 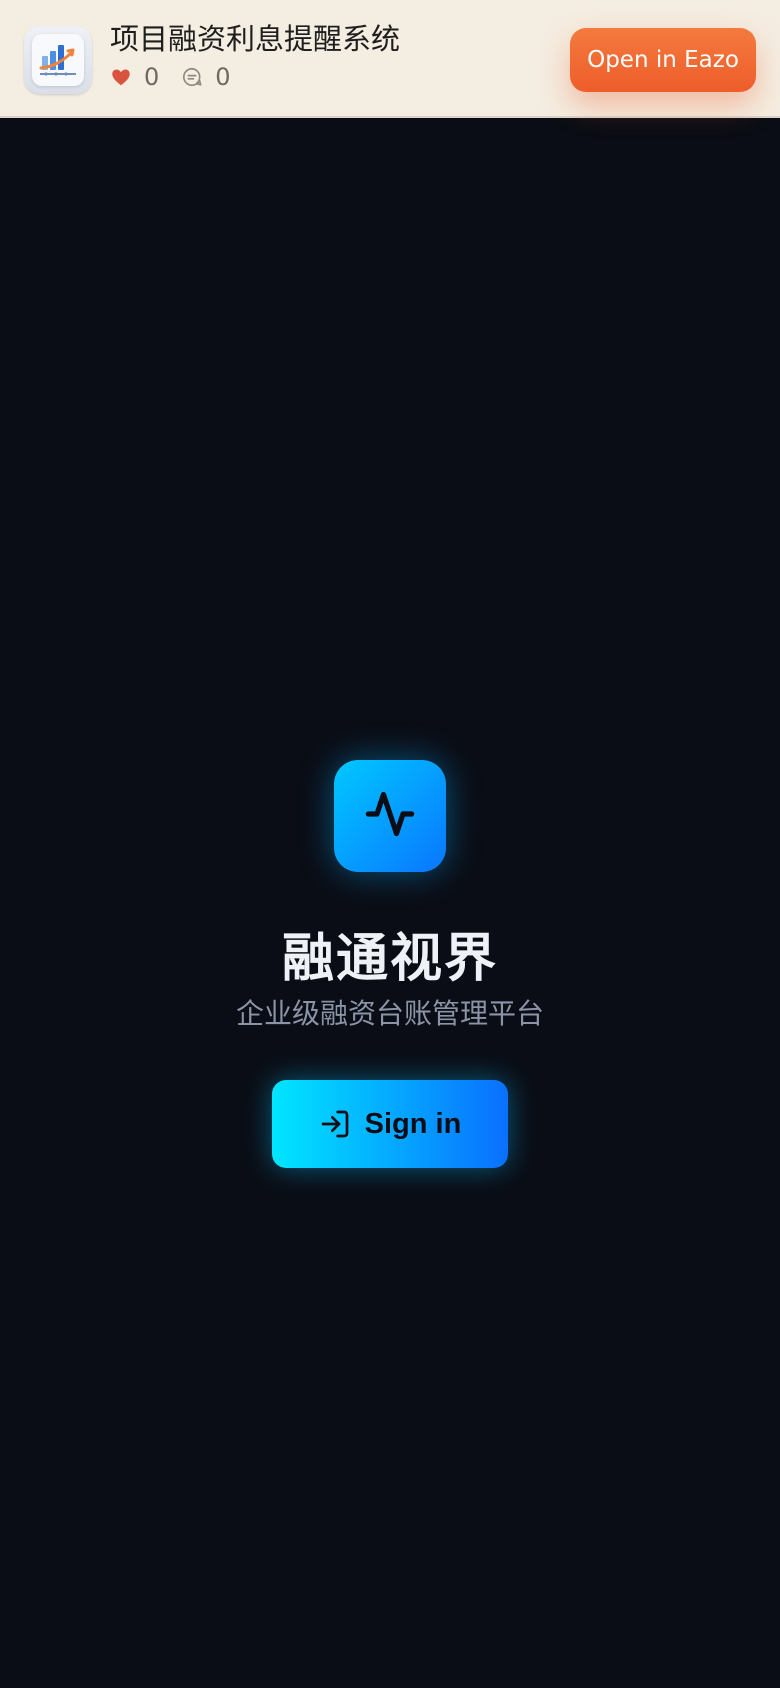 What do you see at coordinates (389, 959) in the screenshot?
I see `brand-title: 融通视界` at bounding box center [389, 959].